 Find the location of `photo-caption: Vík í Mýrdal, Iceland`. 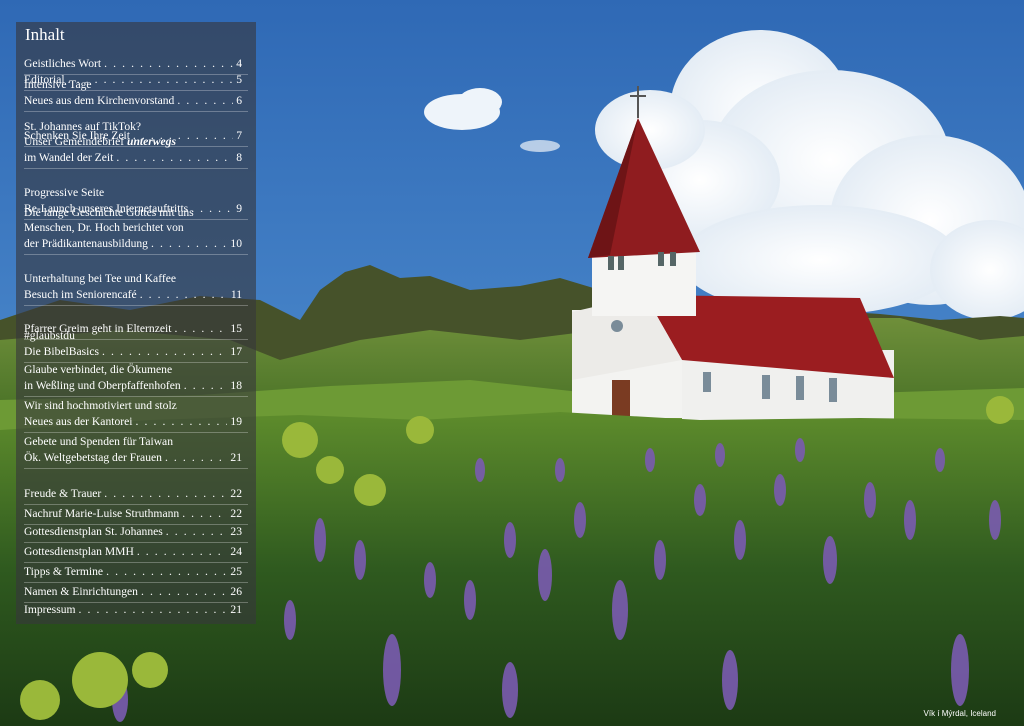

photo-caption: Vík í Mýrdal, Iceland is located at coordinates (959, 713).